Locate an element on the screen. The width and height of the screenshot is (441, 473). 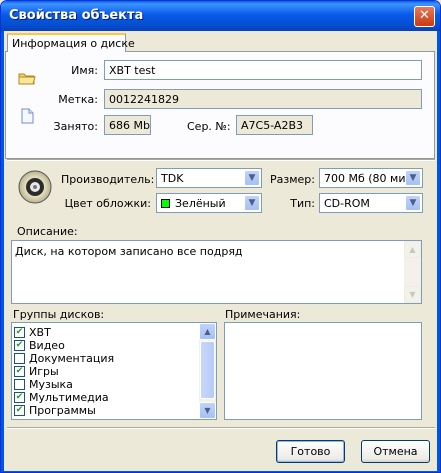
tab-disk-info: Информация о диске is located at coordinates (71, 42).